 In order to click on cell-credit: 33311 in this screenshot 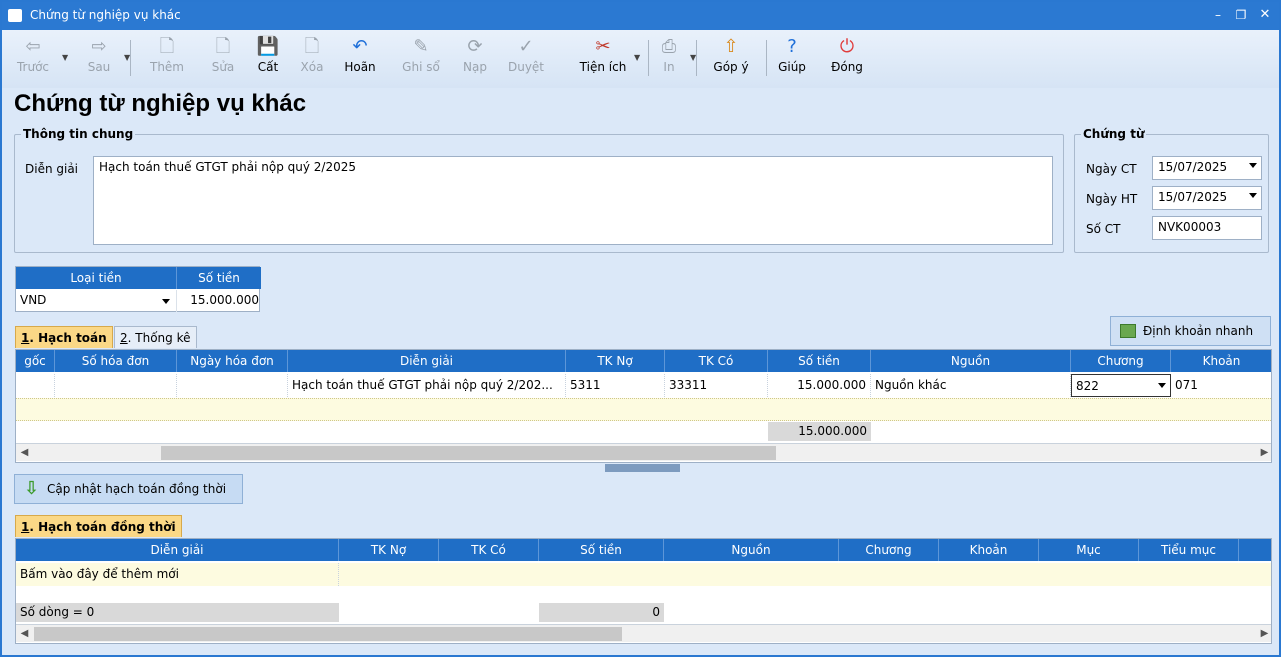, I will do `click(716, 385)`.